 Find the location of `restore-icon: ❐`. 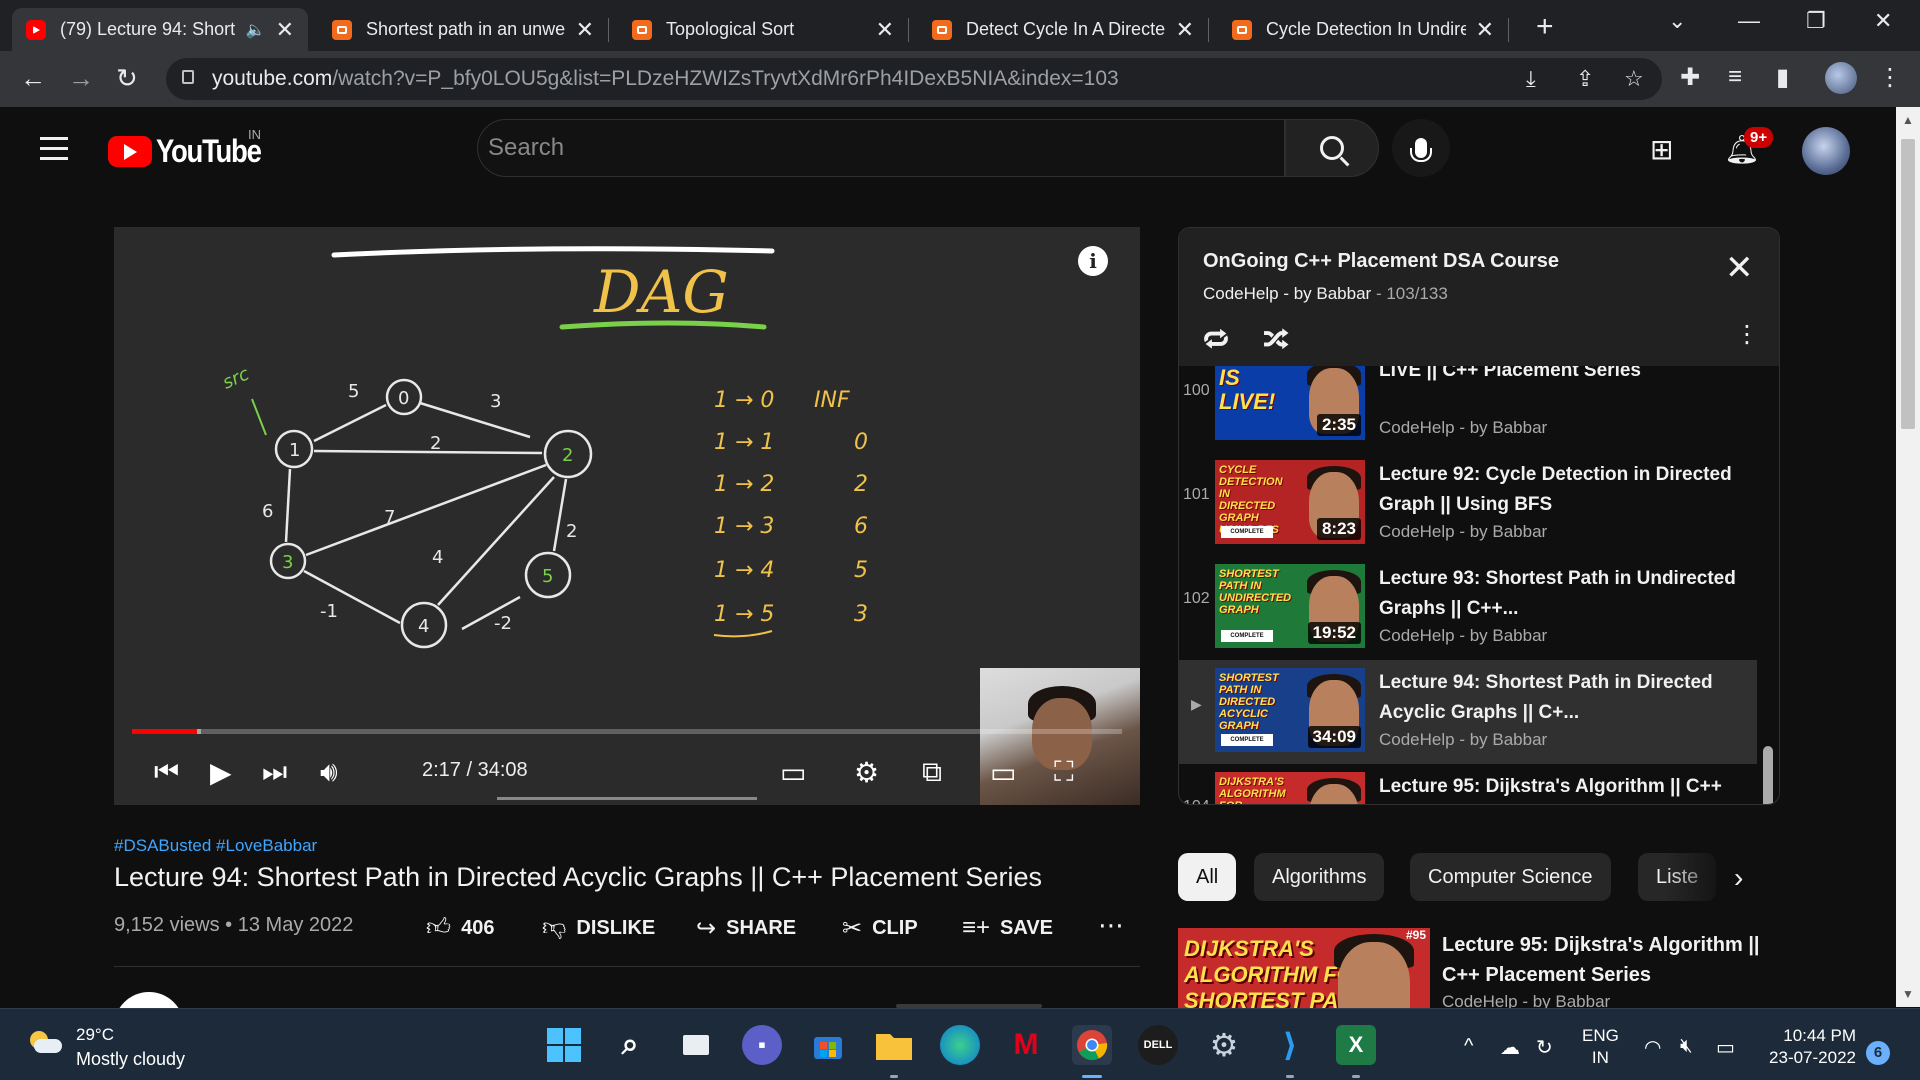

restore-icon: ❐ is located at coordinates (1816, 21).